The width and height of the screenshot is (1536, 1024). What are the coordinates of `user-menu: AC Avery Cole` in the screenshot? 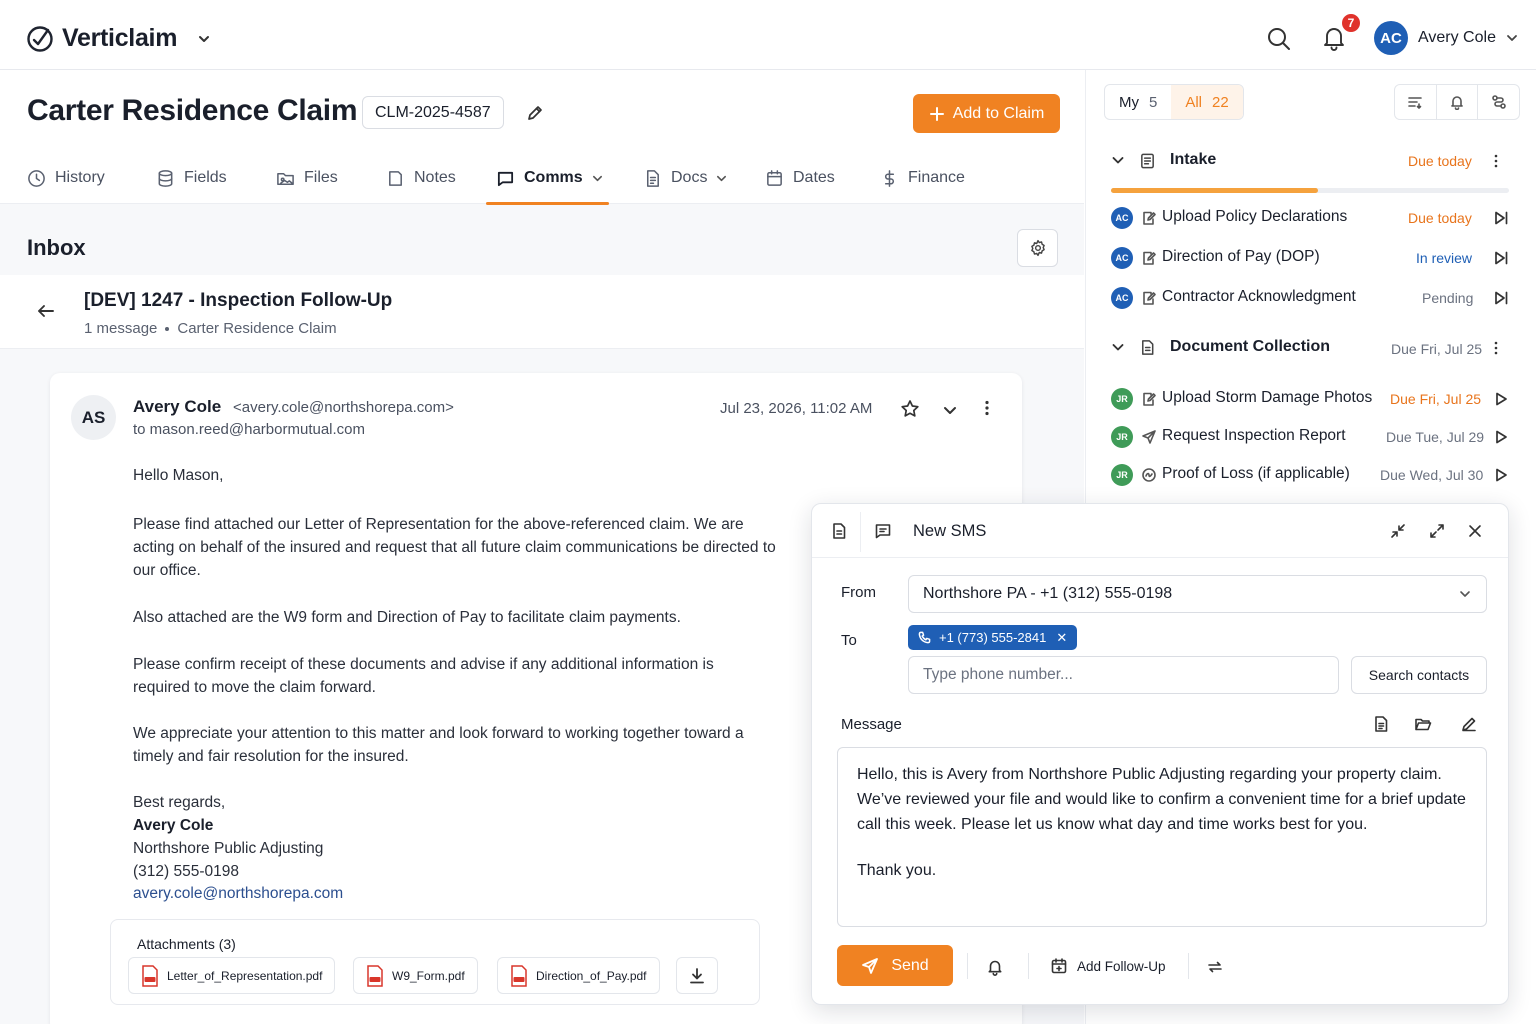 It's located at (1446, 38).